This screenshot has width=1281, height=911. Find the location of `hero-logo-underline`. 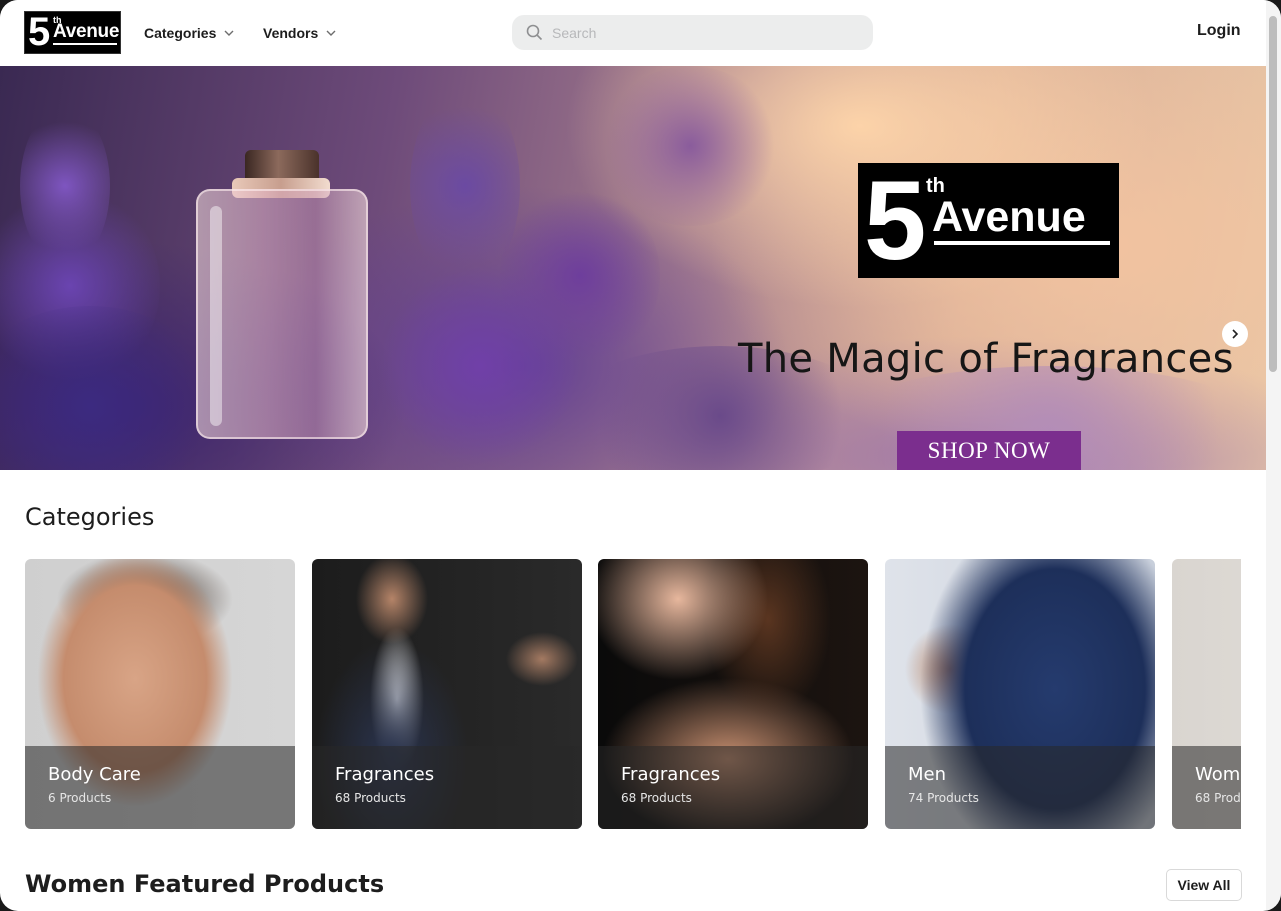

hero-logo-underline is located at coordinates (1022, 243).